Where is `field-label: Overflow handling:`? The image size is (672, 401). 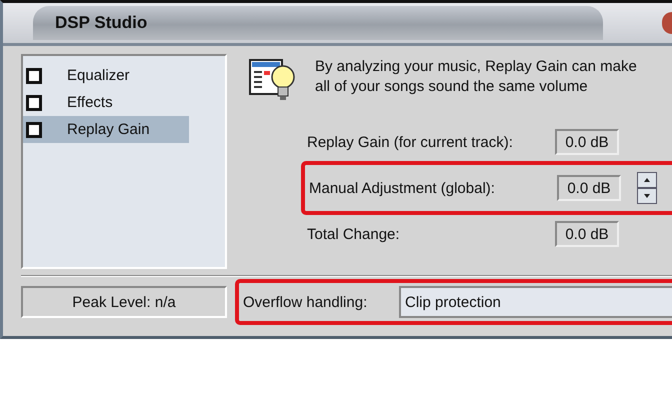
field-label: Overflow handling: is located at coordinates (305, 302).